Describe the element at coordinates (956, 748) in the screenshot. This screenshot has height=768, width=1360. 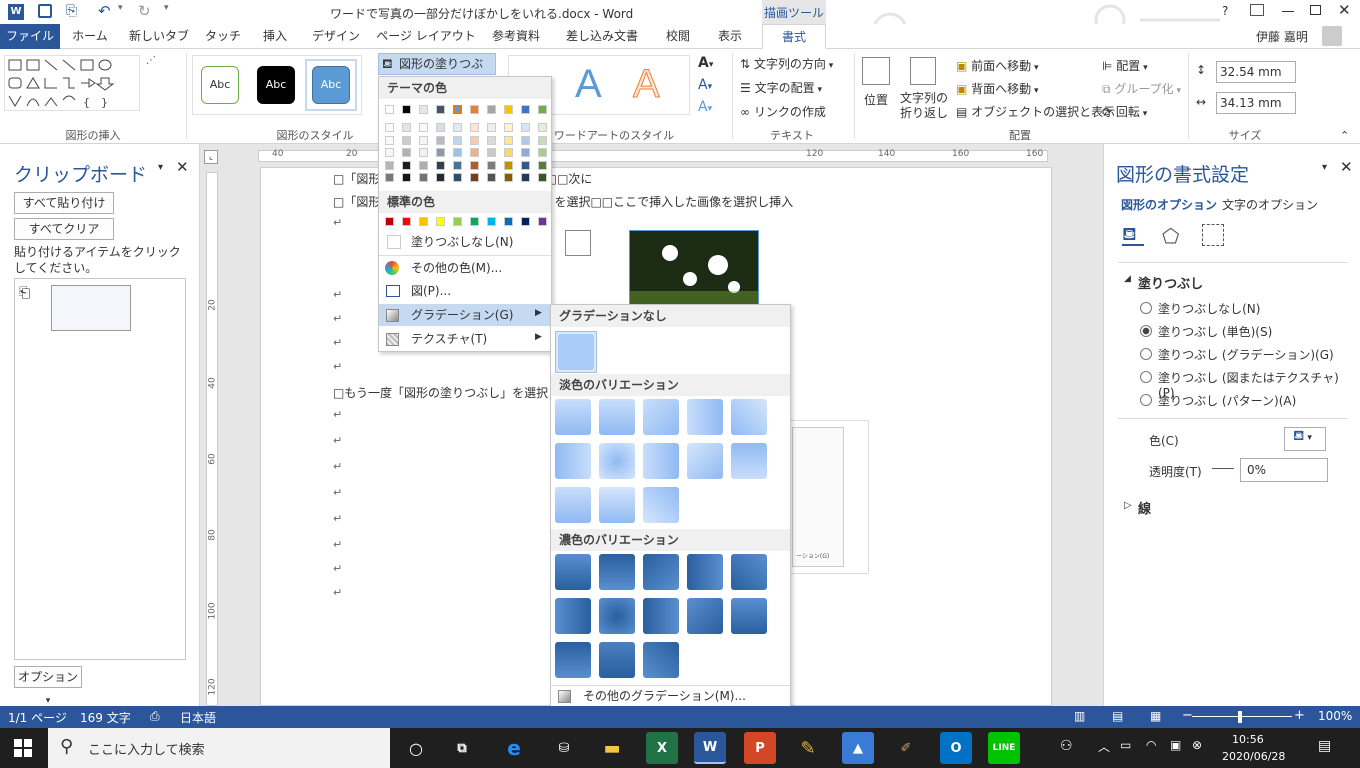
I see `outlook-icon: O` at that location.